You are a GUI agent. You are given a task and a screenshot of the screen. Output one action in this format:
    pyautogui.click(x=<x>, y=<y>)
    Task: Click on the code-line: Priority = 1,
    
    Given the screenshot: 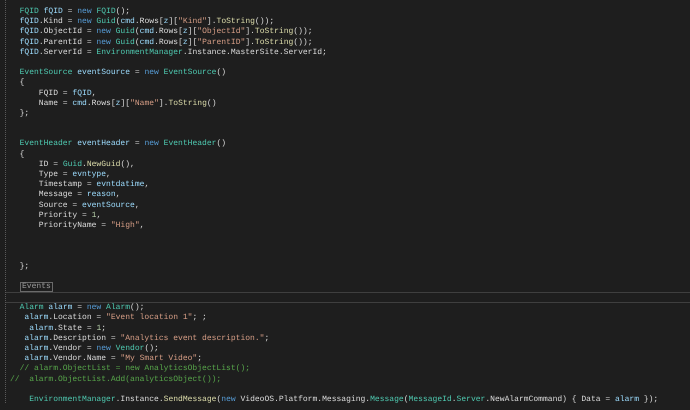 What is the action you would take?
    pyautogui.click(x=70, y=215)
    